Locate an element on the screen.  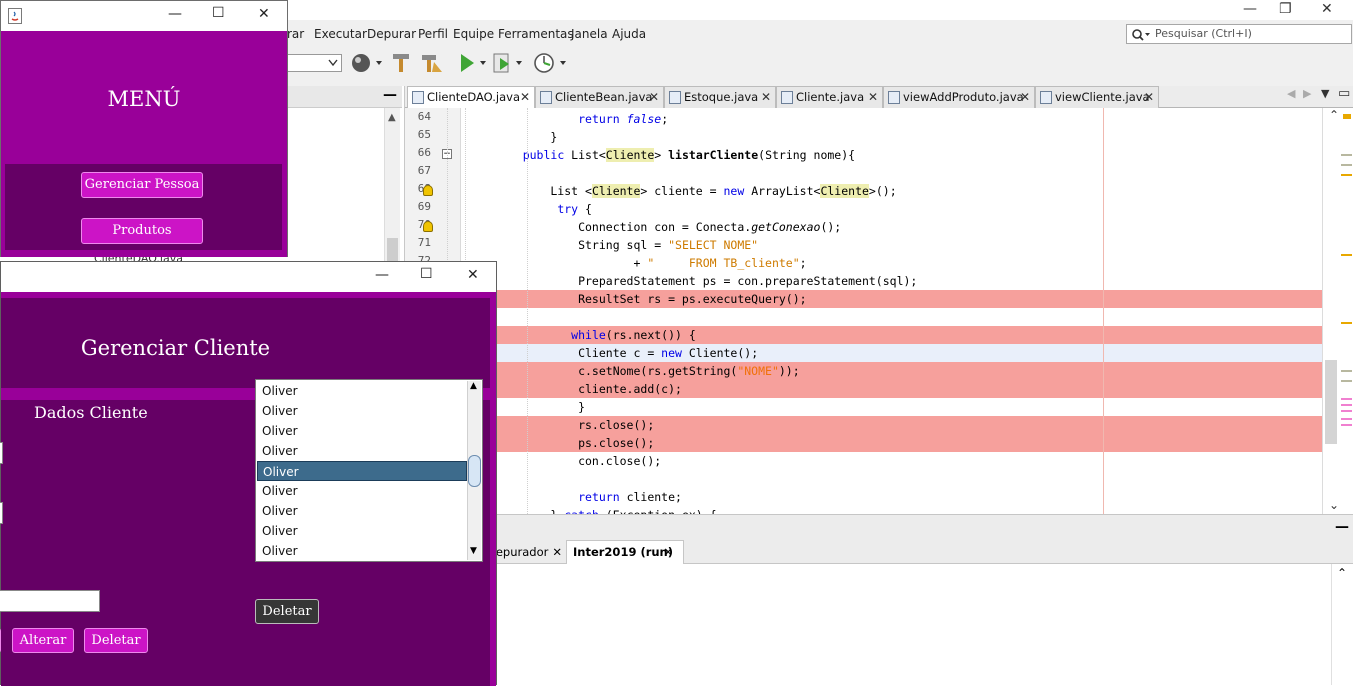
salvar-button is located at coordinates (0, 640).